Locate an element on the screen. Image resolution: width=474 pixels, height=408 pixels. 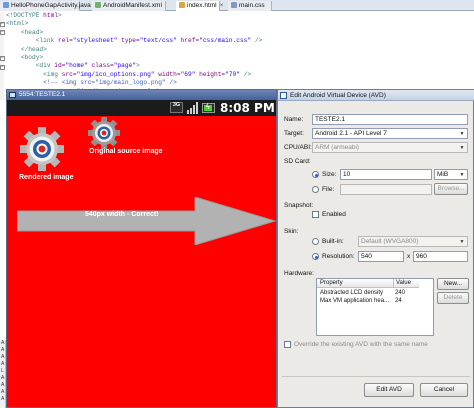
xml-file-icon is located at coordinates (98, 5).